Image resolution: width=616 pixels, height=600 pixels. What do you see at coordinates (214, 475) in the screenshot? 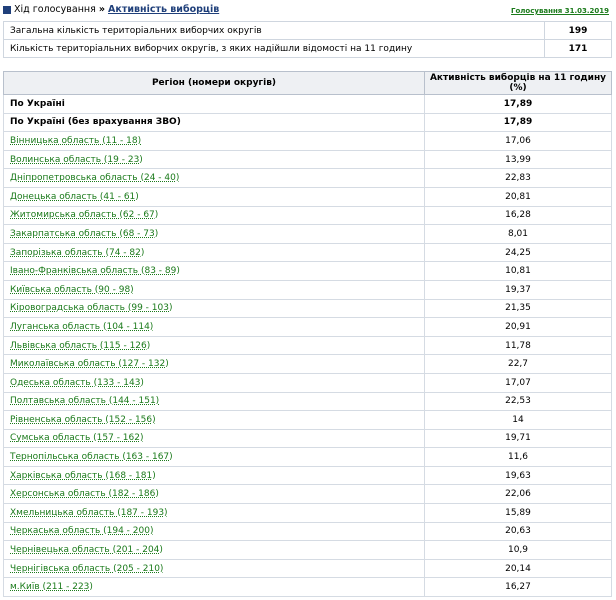
I see `region-cell: Харківська область (168 - 181)` at bounding box center [214, 475].